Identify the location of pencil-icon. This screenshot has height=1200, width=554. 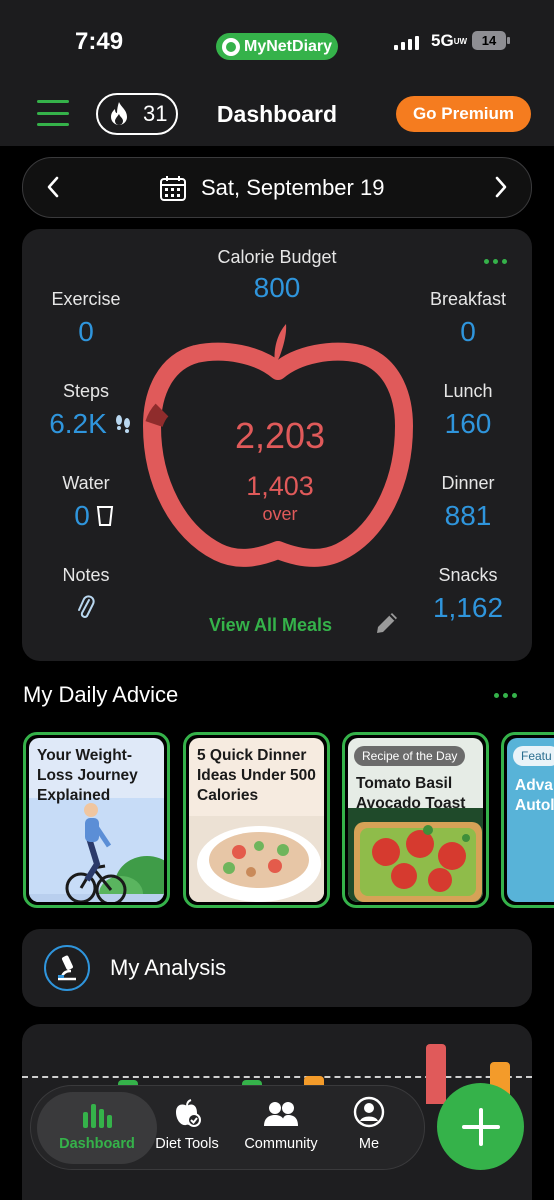
(387, 623).